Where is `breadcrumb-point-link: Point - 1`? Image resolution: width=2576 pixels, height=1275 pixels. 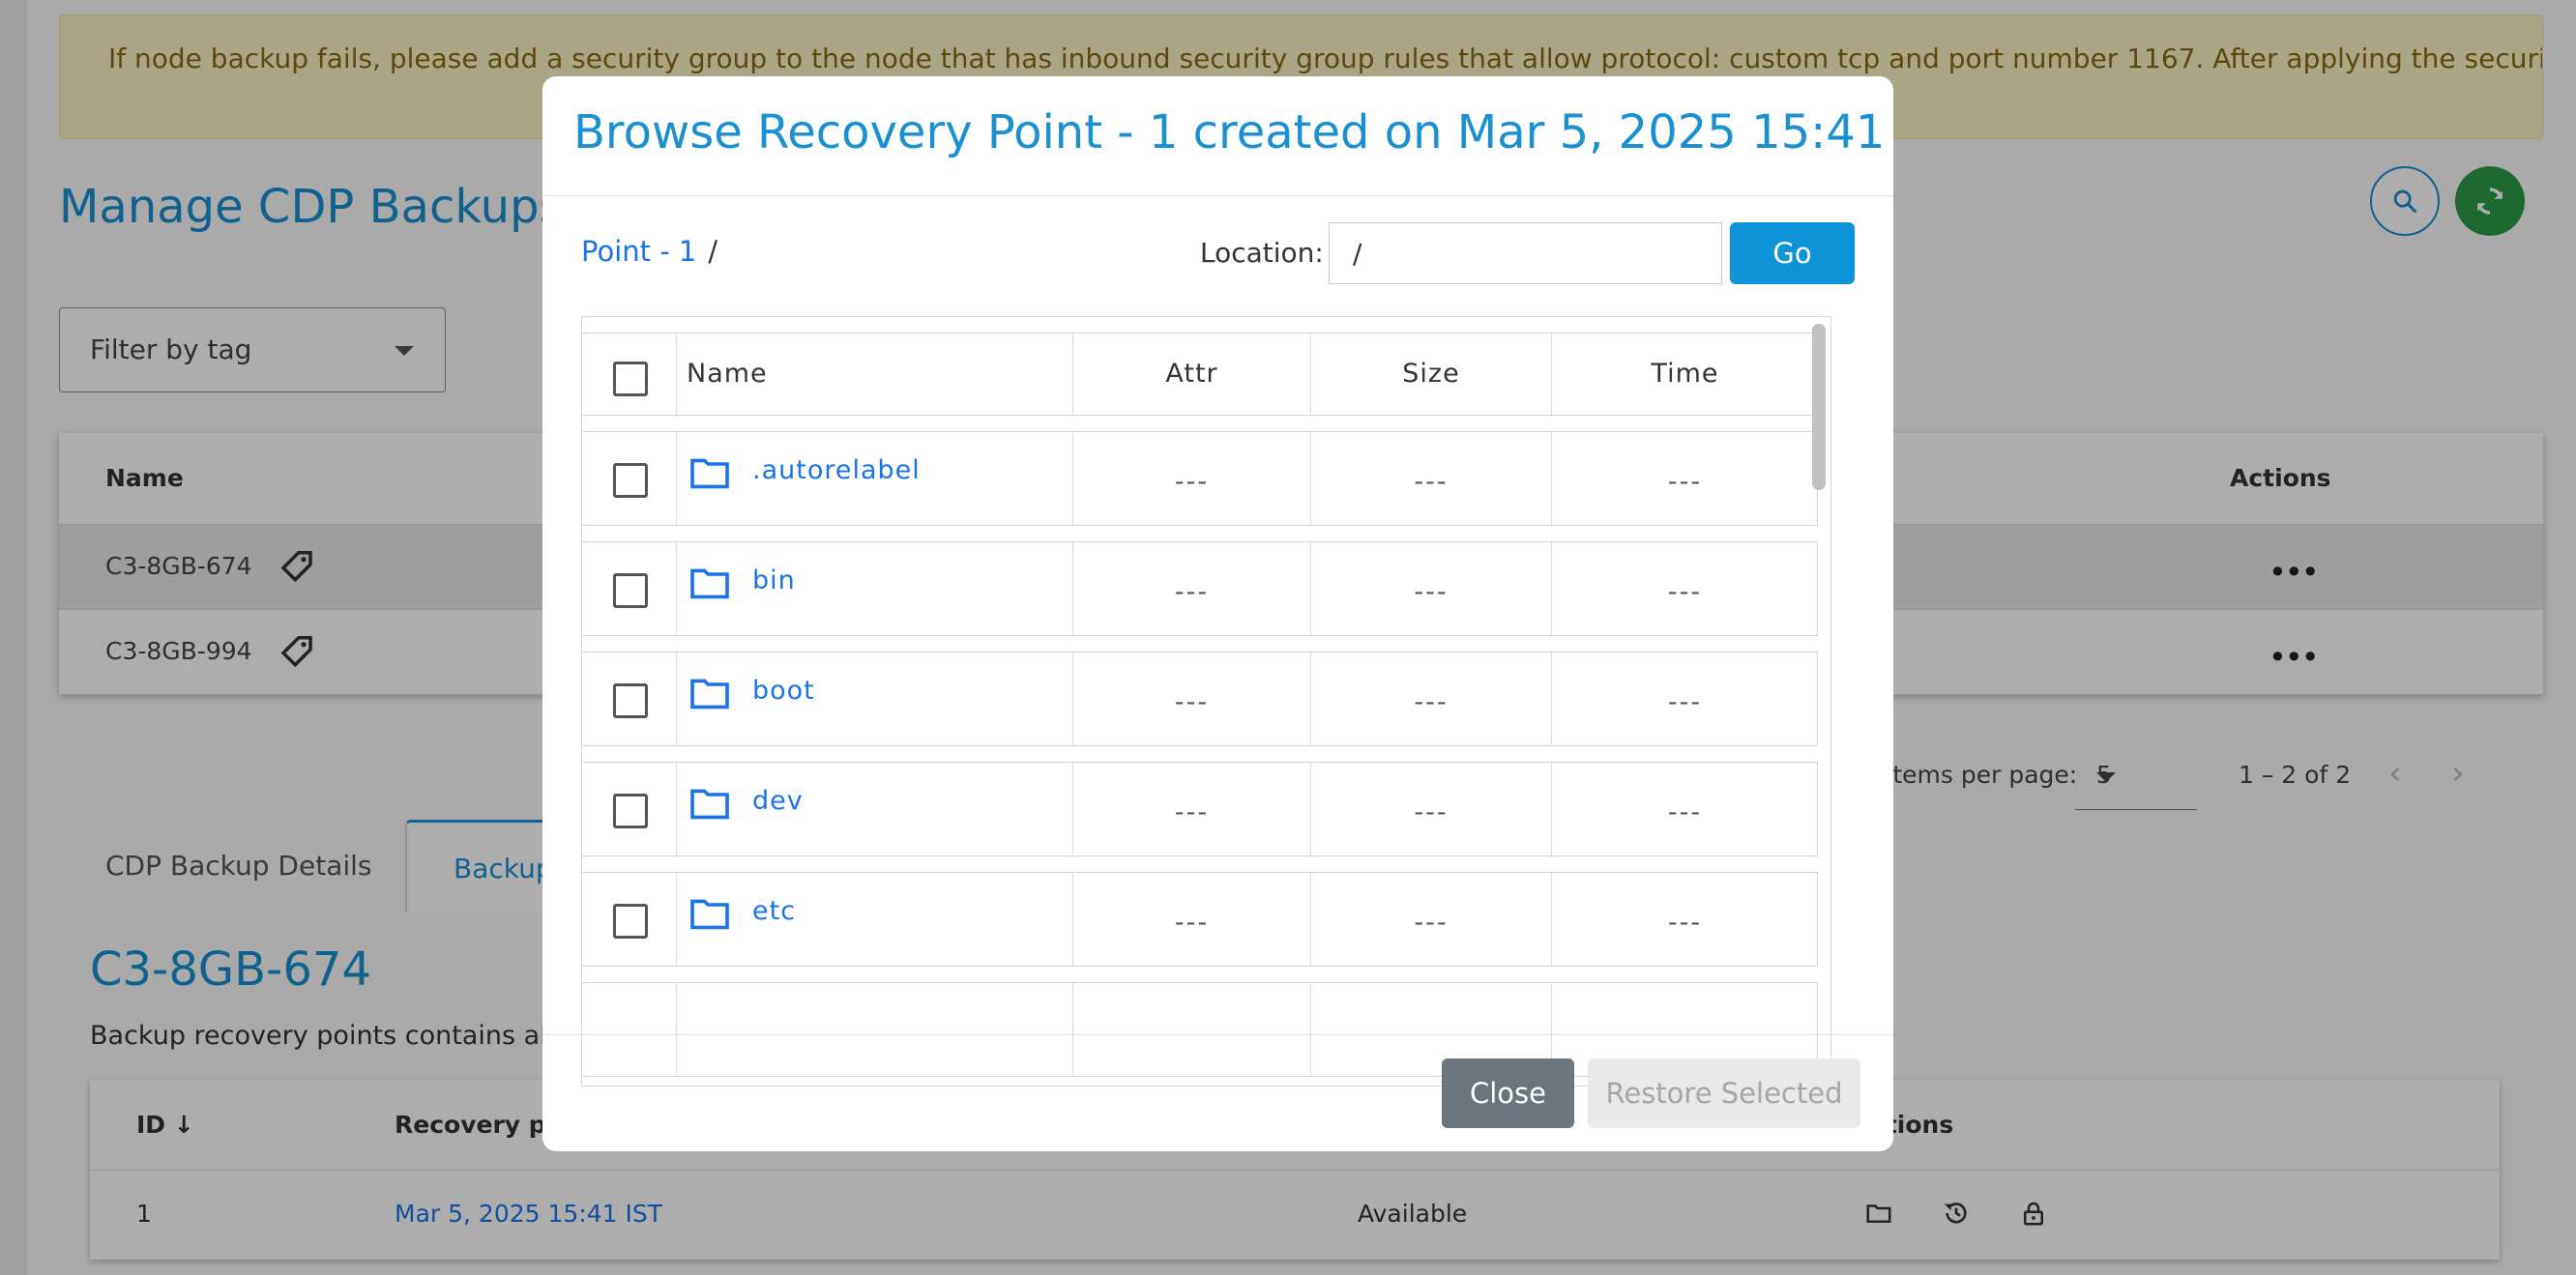
breadcrumb-point-link: Point - 1 is located at coordinates (638, 251).